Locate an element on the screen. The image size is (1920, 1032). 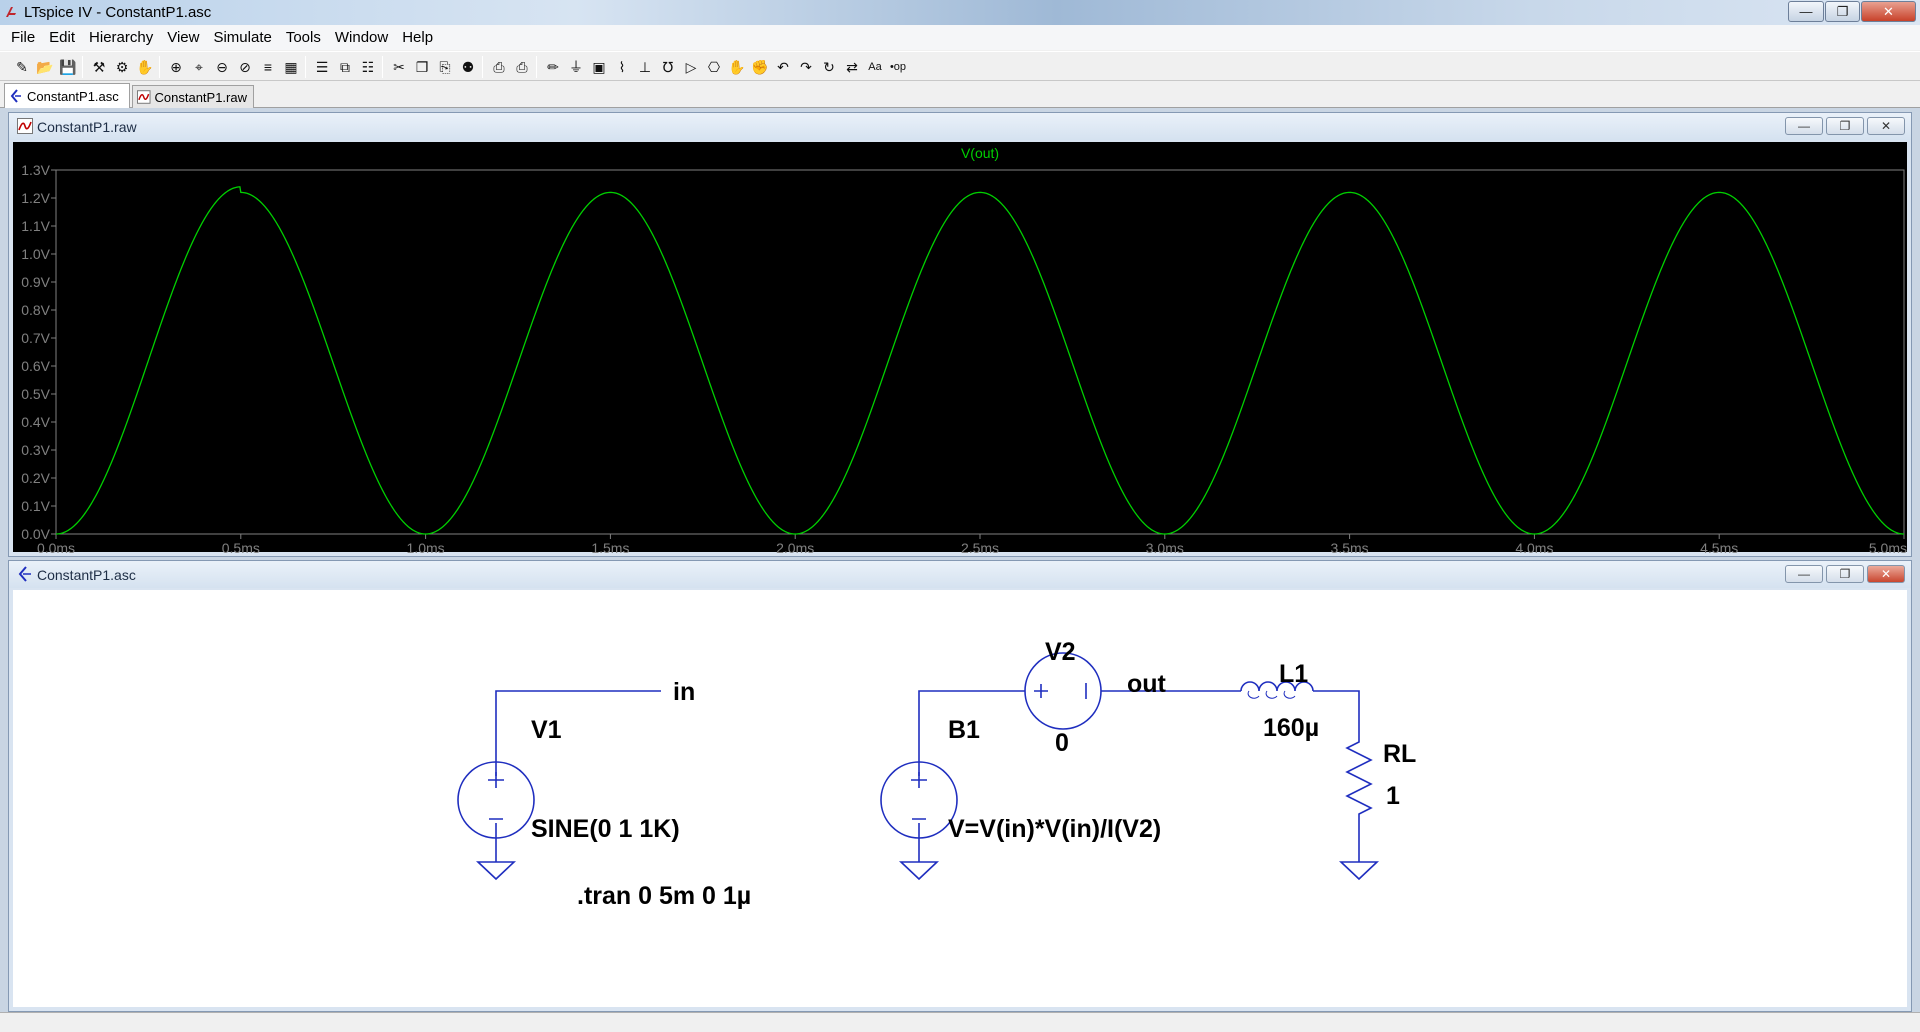
waveform-minimize-button: — is located at coordinates (1804, 126).